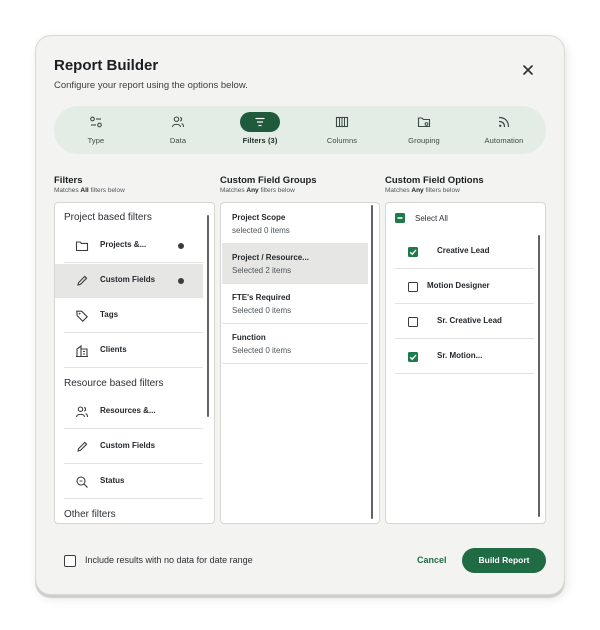  I want to click on columns-icon, so click(342, 122).